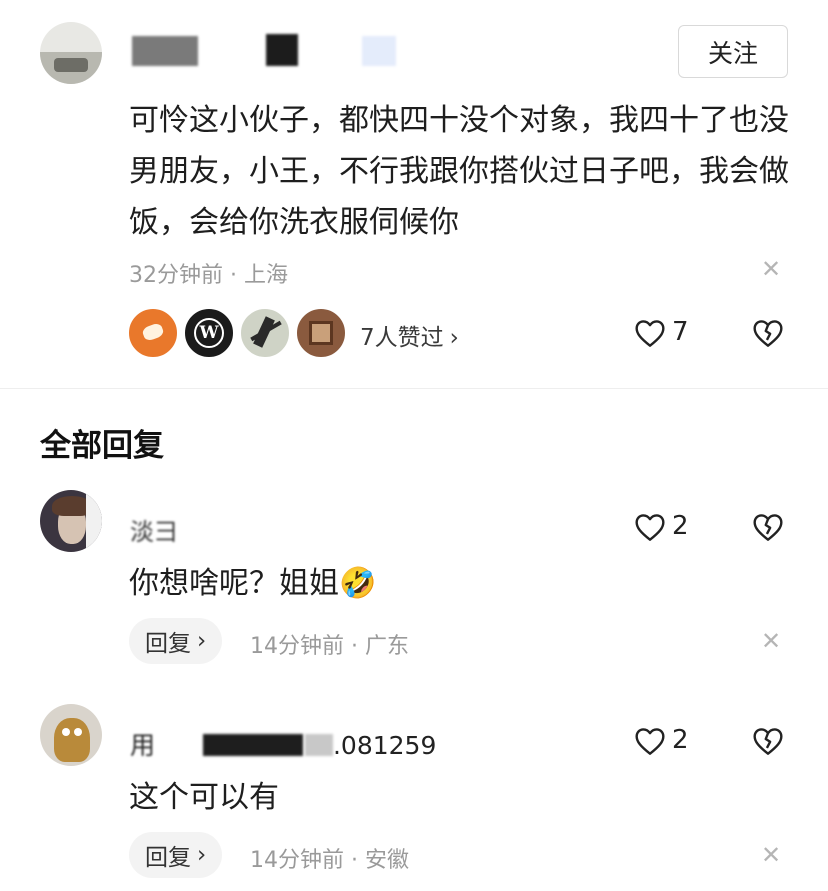  Describe the element at coordinates (209, 333) in the screenshot. I see `liker-avatar-2: W` at that location.